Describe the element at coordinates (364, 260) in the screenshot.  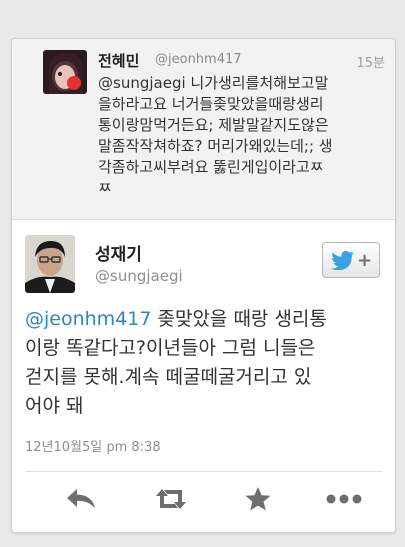
I see `follow-plus: +` at that location.